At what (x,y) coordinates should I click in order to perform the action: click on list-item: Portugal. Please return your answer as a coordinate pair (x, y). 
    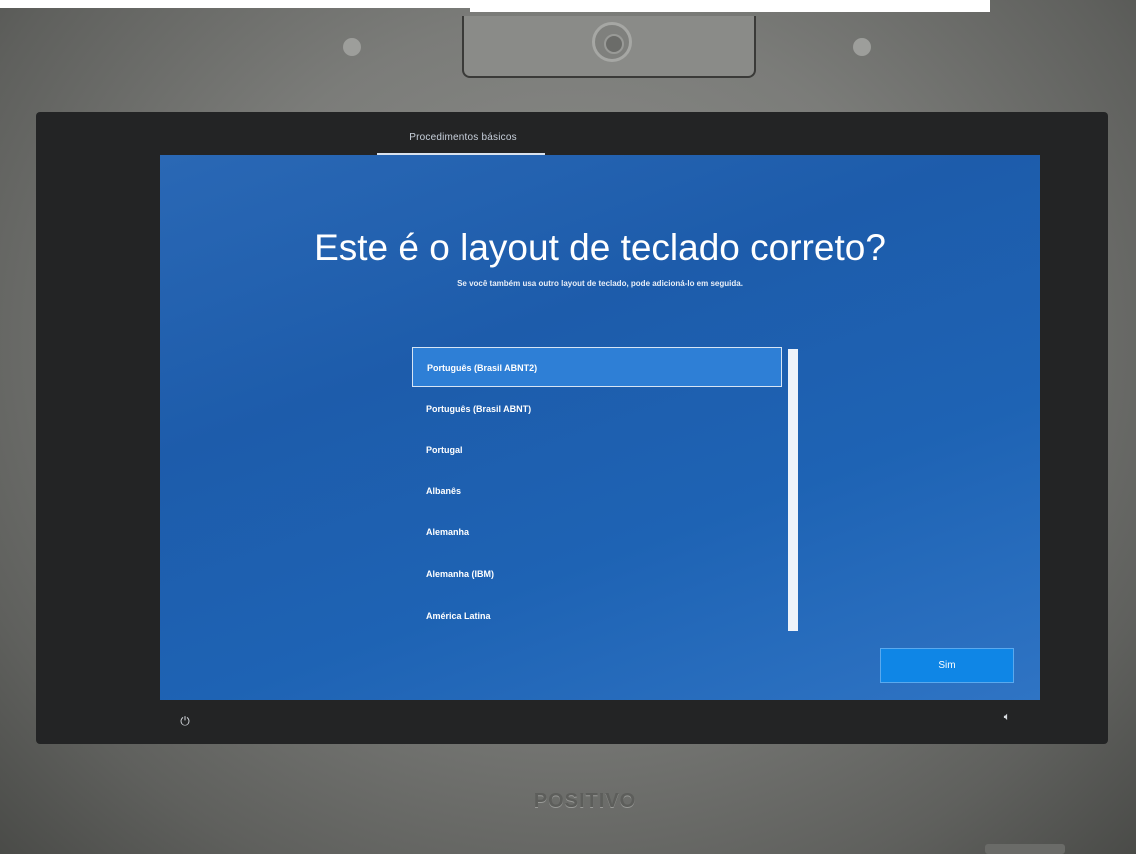
    Looking at the image, I should click on (597, 450).